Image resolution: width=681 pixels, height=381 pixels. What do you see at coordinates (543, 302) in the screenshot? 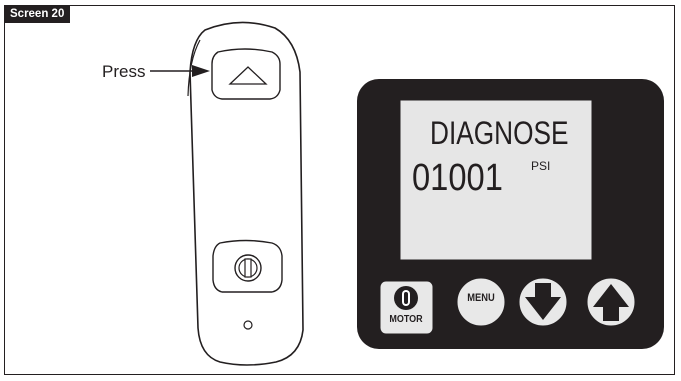
I see `down-button` at bounding box center [543, 302].